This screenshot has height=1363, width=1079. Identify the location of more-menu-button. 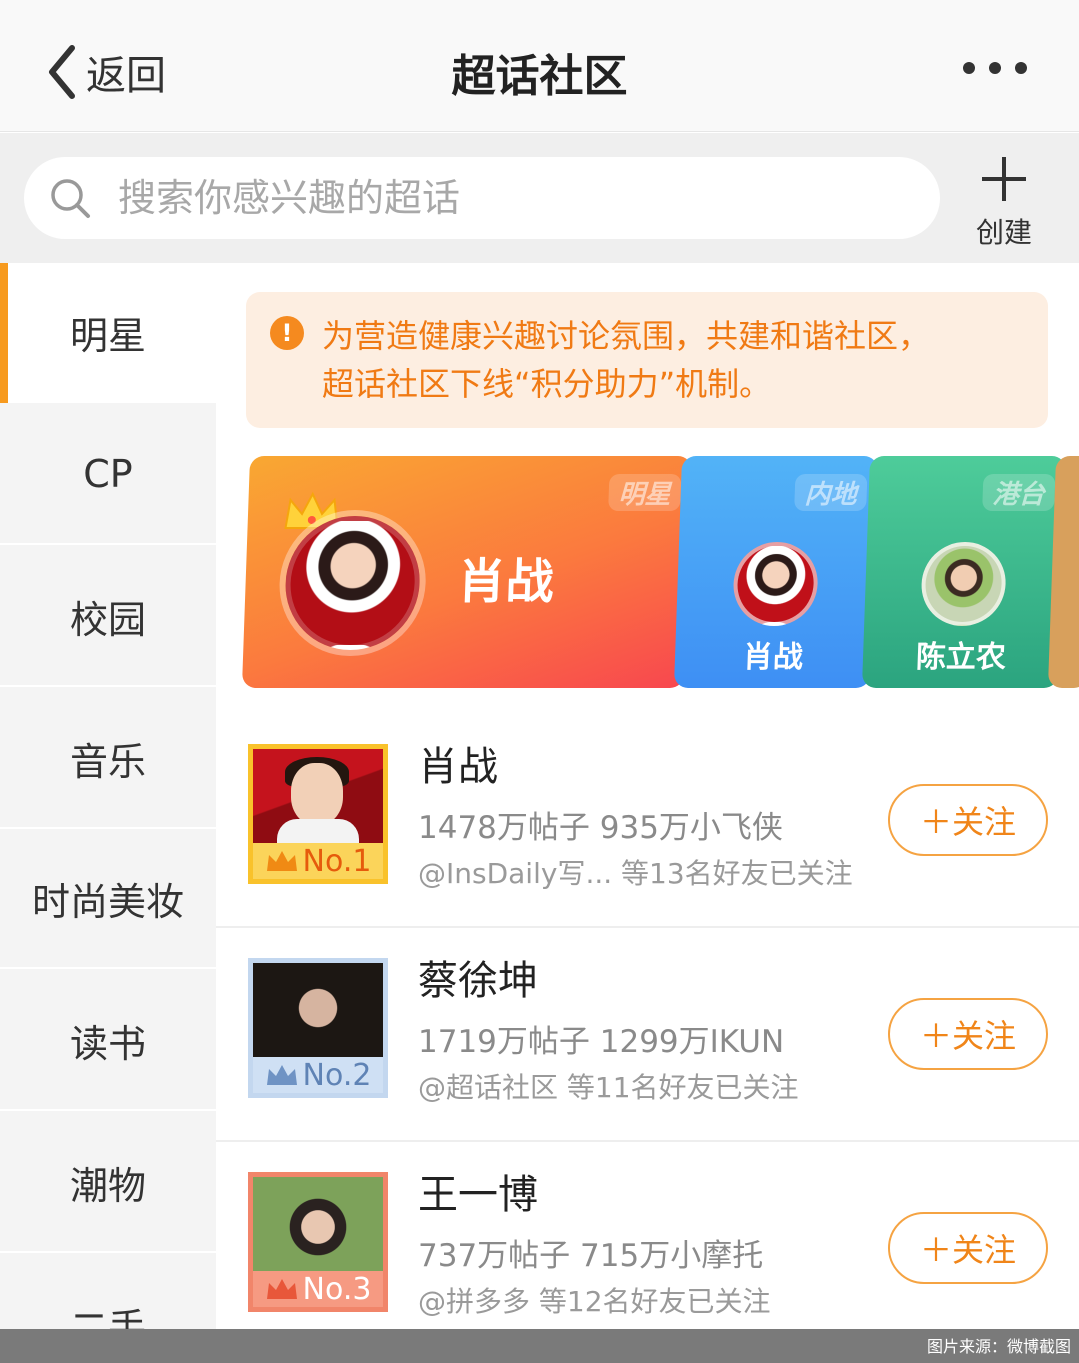
(995, 68).